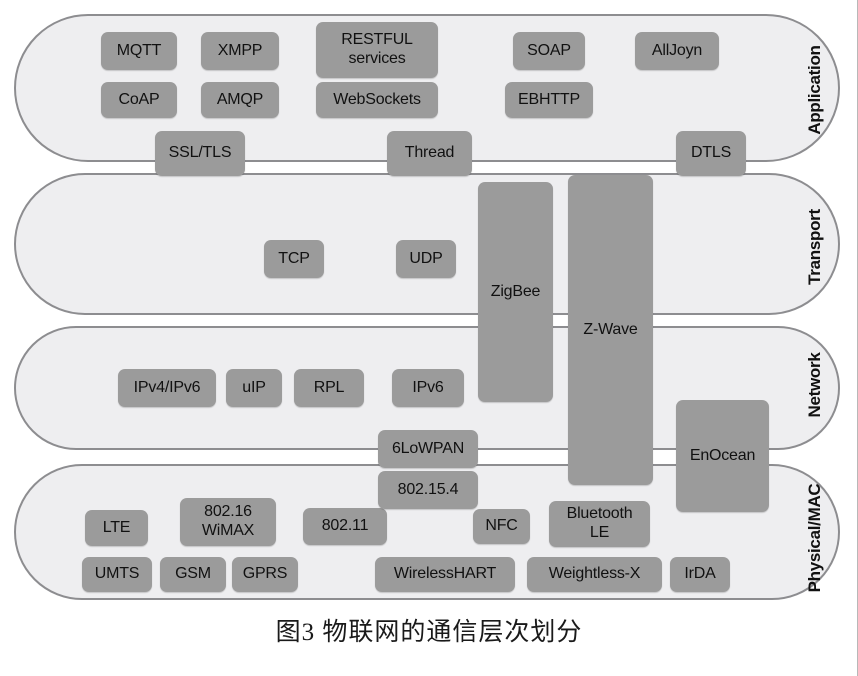 This screenshot has width=858, height=676. Describe the element at coordinates (711, 153) in the screenshot. I see `protocol-box-dtls: DTLS` at that location.